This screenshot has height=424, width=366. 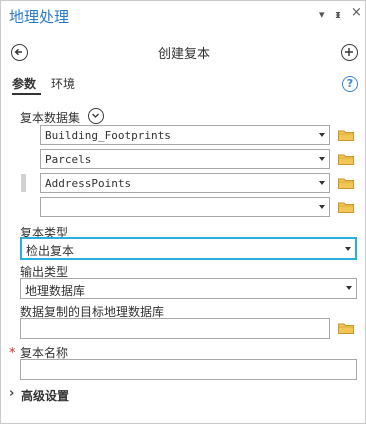 What do you see at coordinates (26, 94) in the screenshot?
I see `active-tab-indicator` at bounding box center [26, 94].